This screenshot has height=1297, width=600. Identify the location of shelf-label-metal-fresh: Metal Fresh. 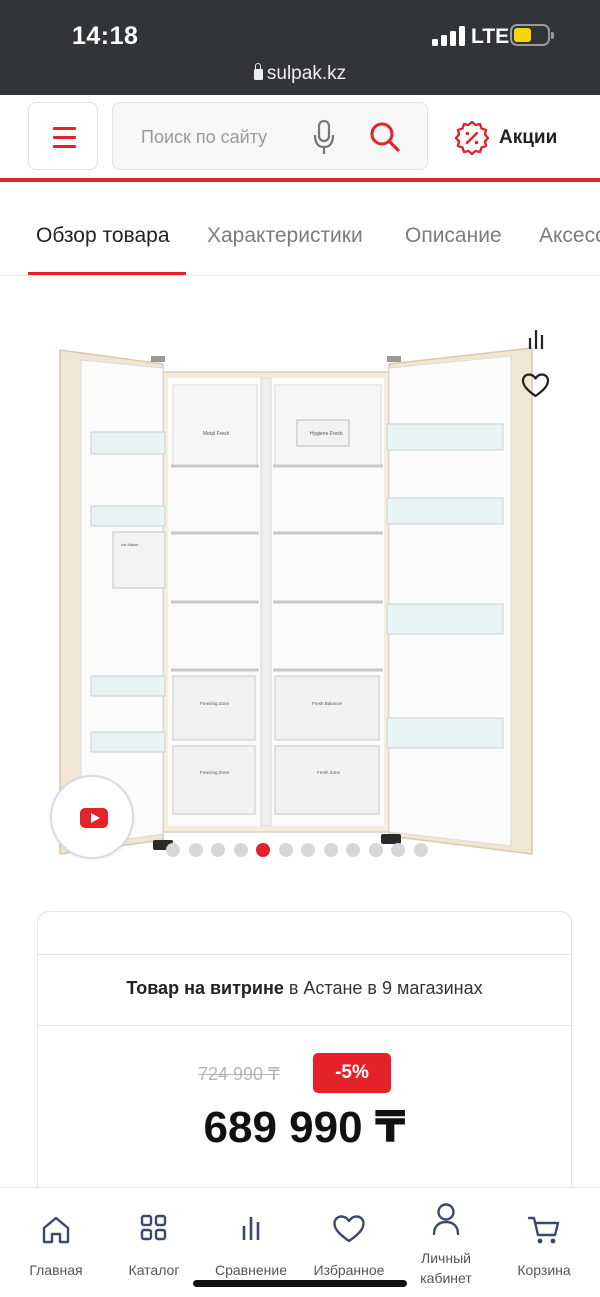
(216, 434).